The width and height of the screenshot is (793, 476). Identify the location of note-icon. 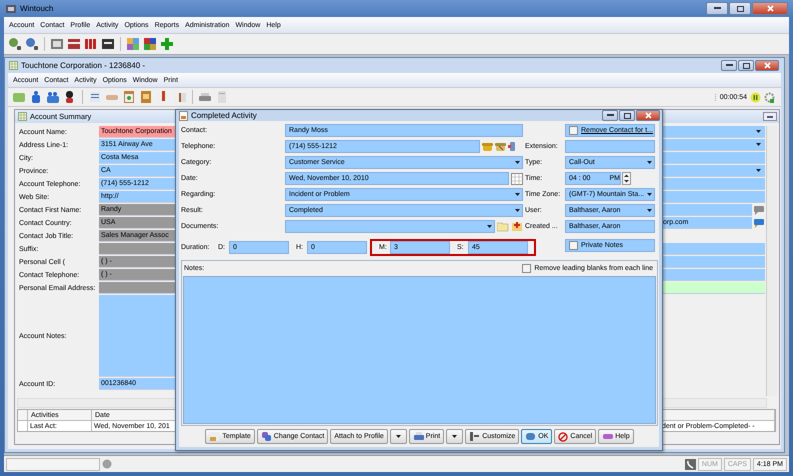
(95, 97).